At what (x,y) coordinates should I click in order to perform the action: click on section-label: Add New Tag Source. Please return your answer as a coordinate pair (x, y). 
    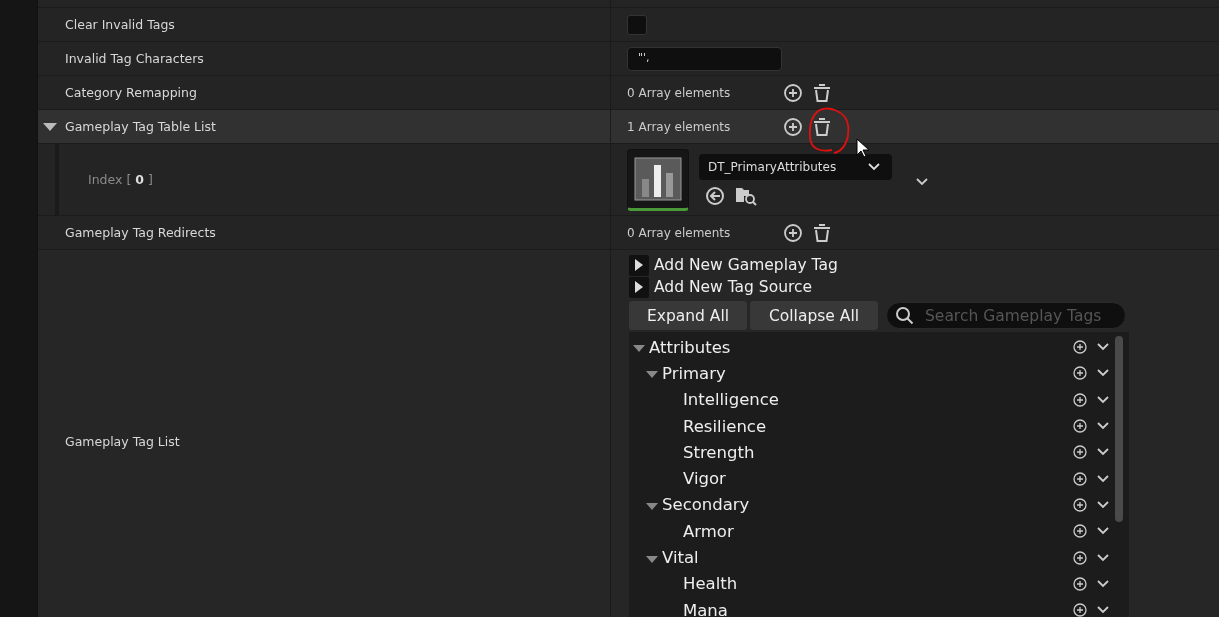
    Looking at the image, I should click on (733, 287).